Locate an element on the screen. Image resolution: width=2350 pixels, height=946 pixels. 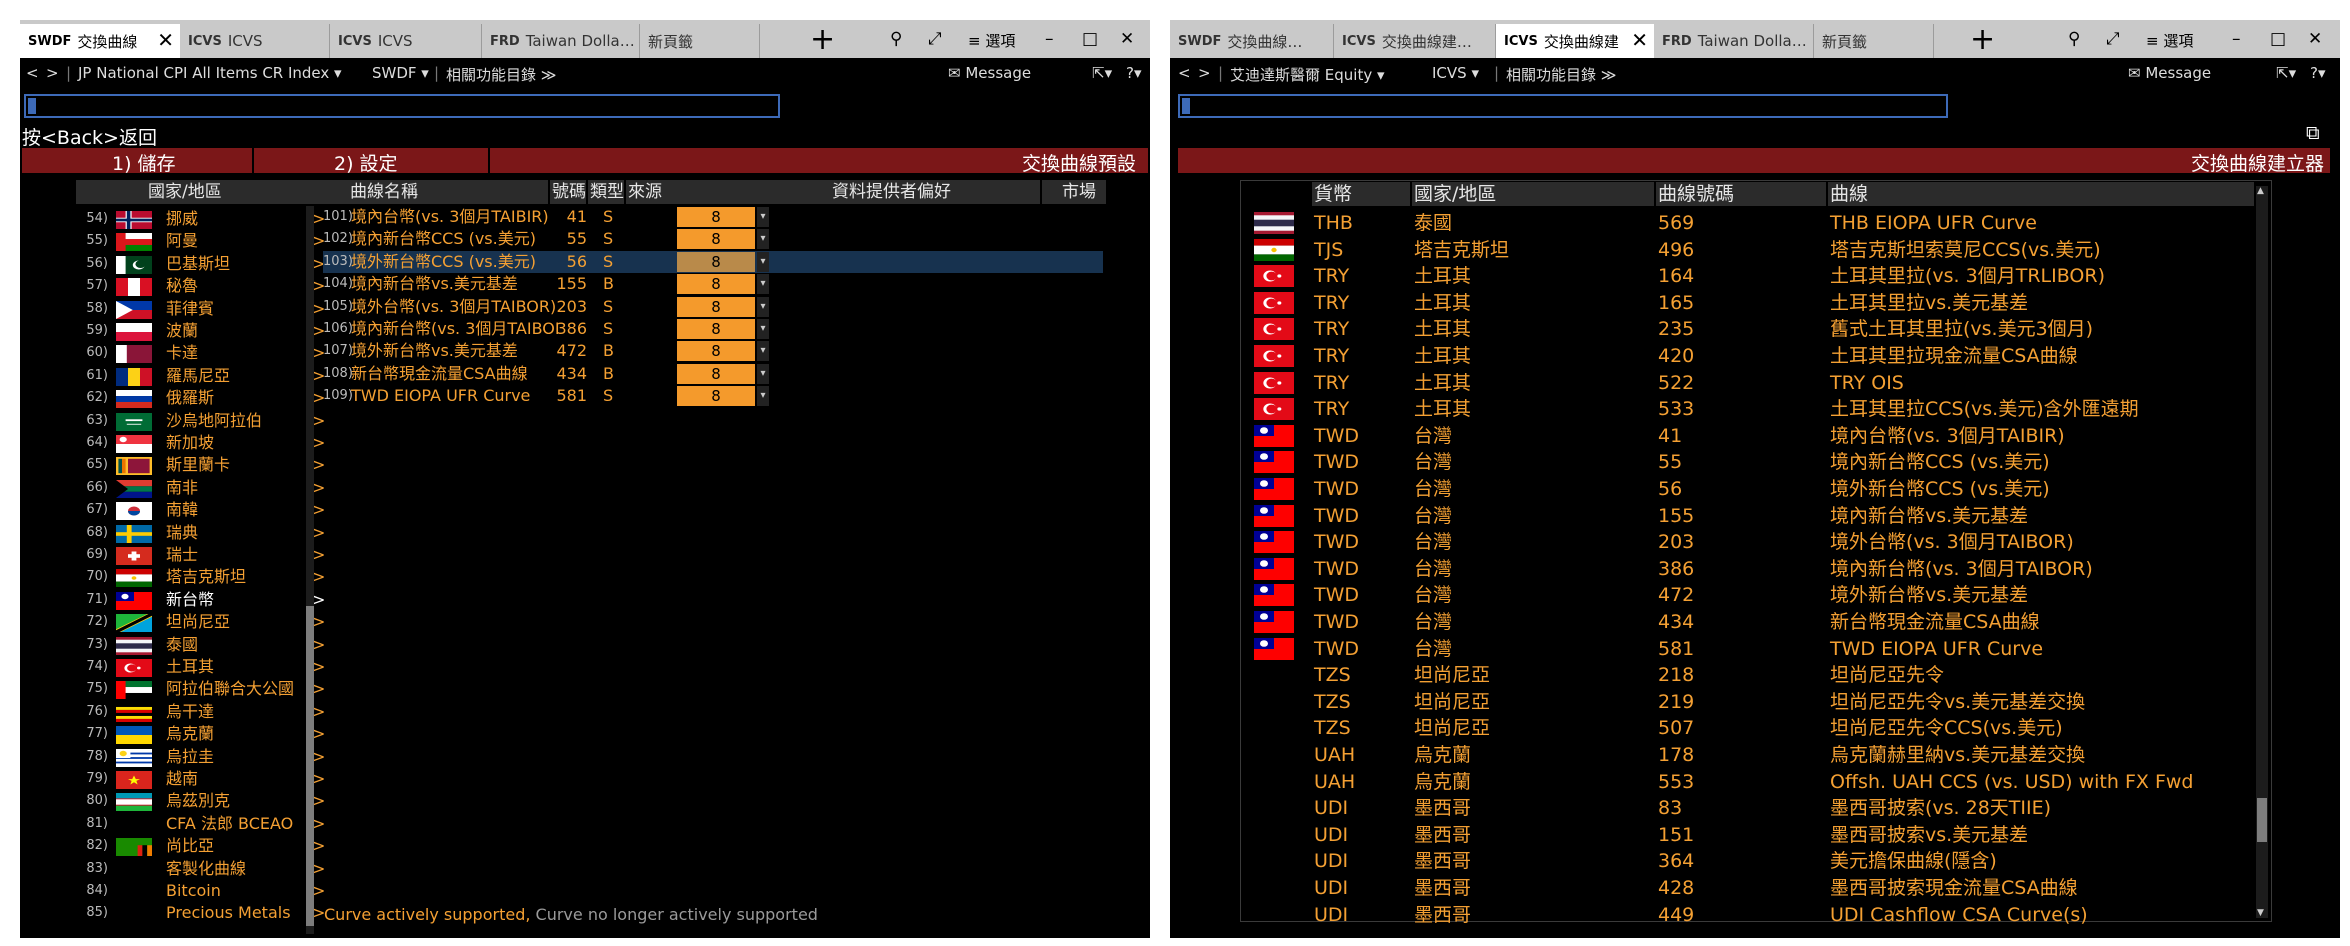
security-dropdown: JP National CPI All Items CR Index ▾ is located at coordinates (210, 73).